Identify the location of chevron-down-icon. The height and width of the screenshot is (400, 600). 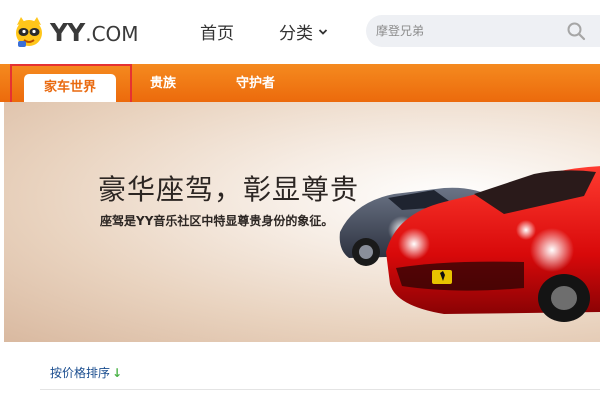
(323, 31).